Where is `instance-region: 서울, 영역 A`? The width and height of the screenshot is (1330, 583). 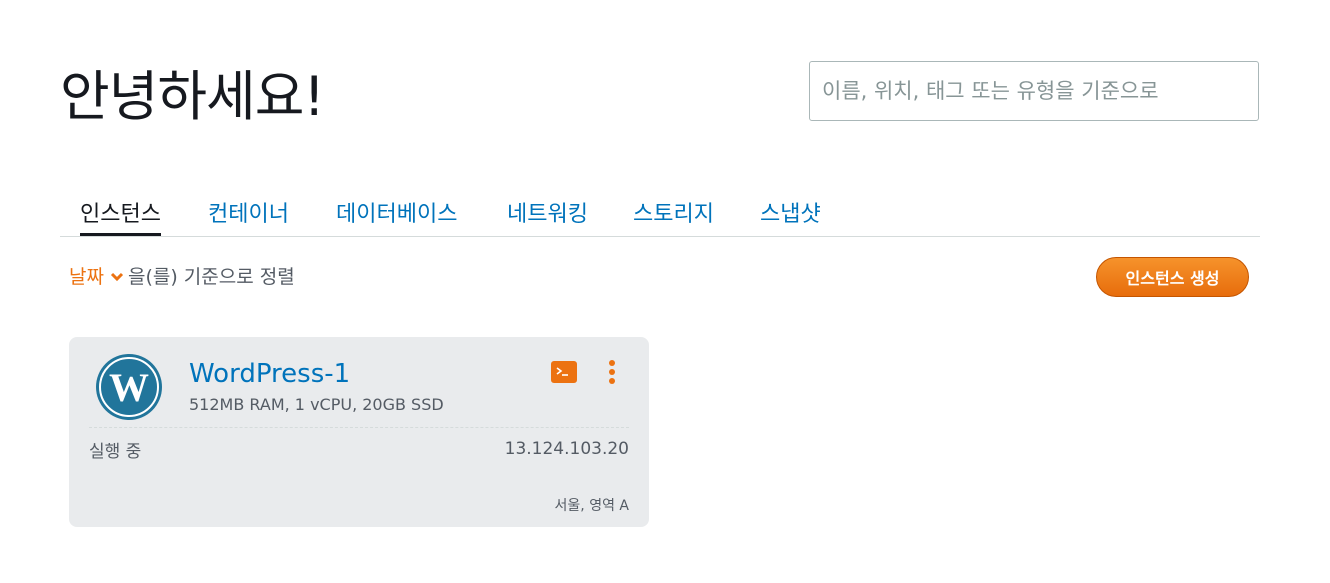
instance-region: 서울, 영역 A is located at coordinates (591, 506).